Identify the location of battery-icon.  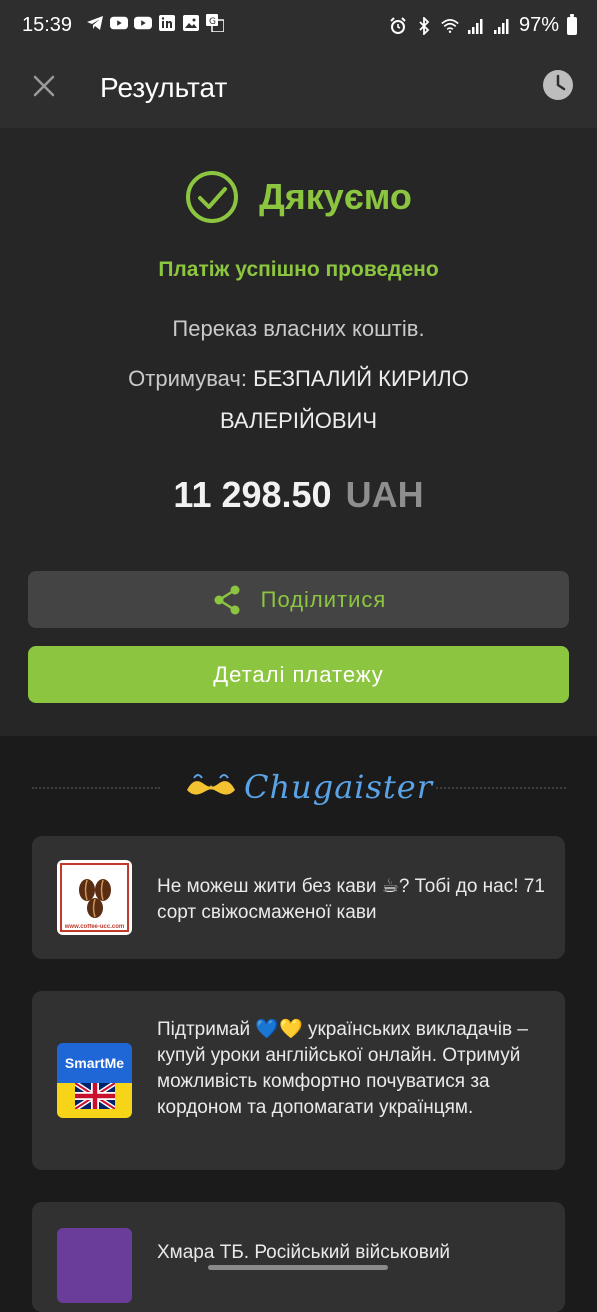
(572, 24).